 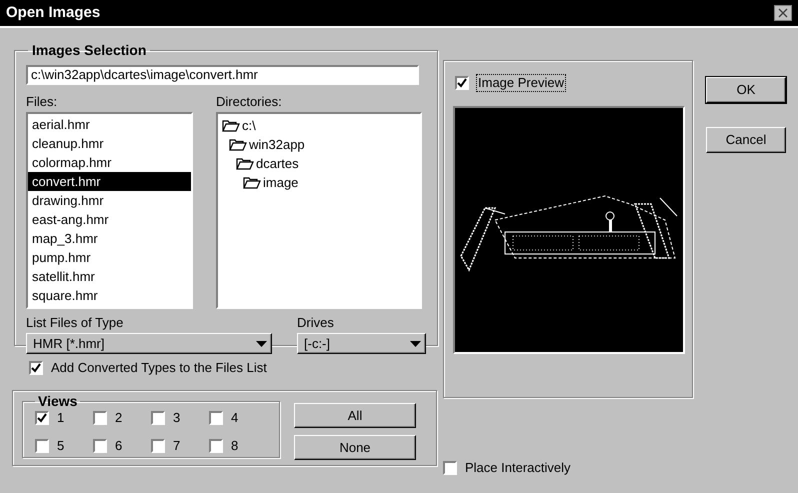 What do you see at coordinates (60, 446) in the screenshot?
I see `view-label: 5` at bounding box center [60, 446].